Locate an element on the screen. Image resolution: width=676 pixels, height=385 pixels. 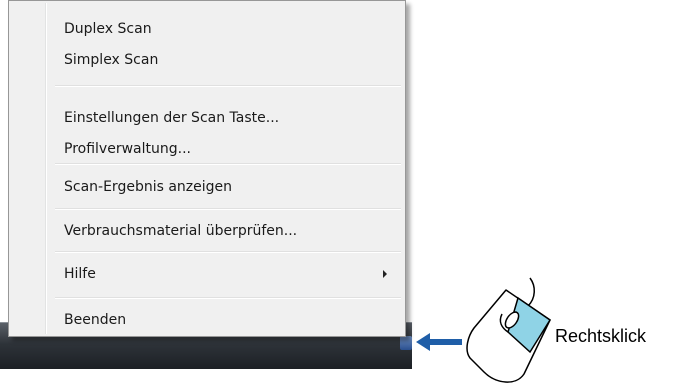
menu-item-label: Beenden is located at coordinates (95, 320).